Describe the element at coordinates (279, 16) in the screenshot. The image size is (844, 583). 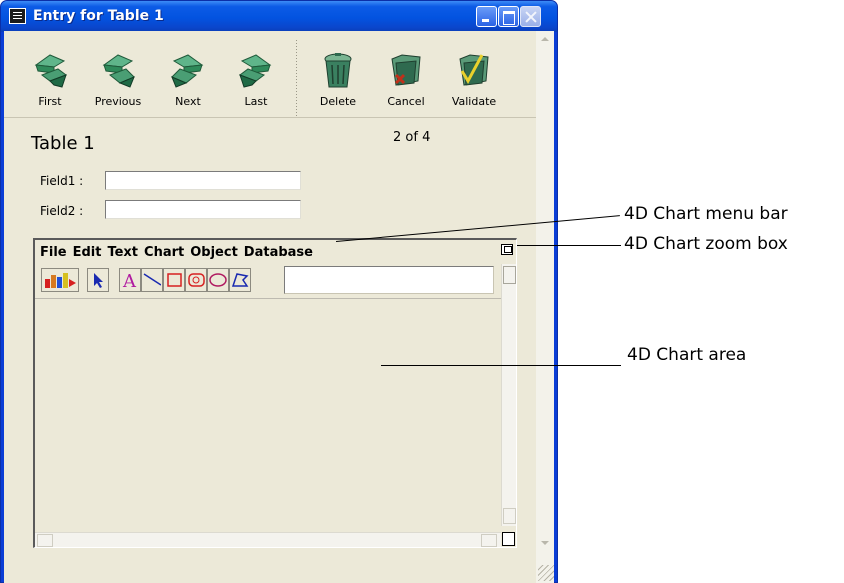
I see `title-bar: Entry for Table 1` at that location.